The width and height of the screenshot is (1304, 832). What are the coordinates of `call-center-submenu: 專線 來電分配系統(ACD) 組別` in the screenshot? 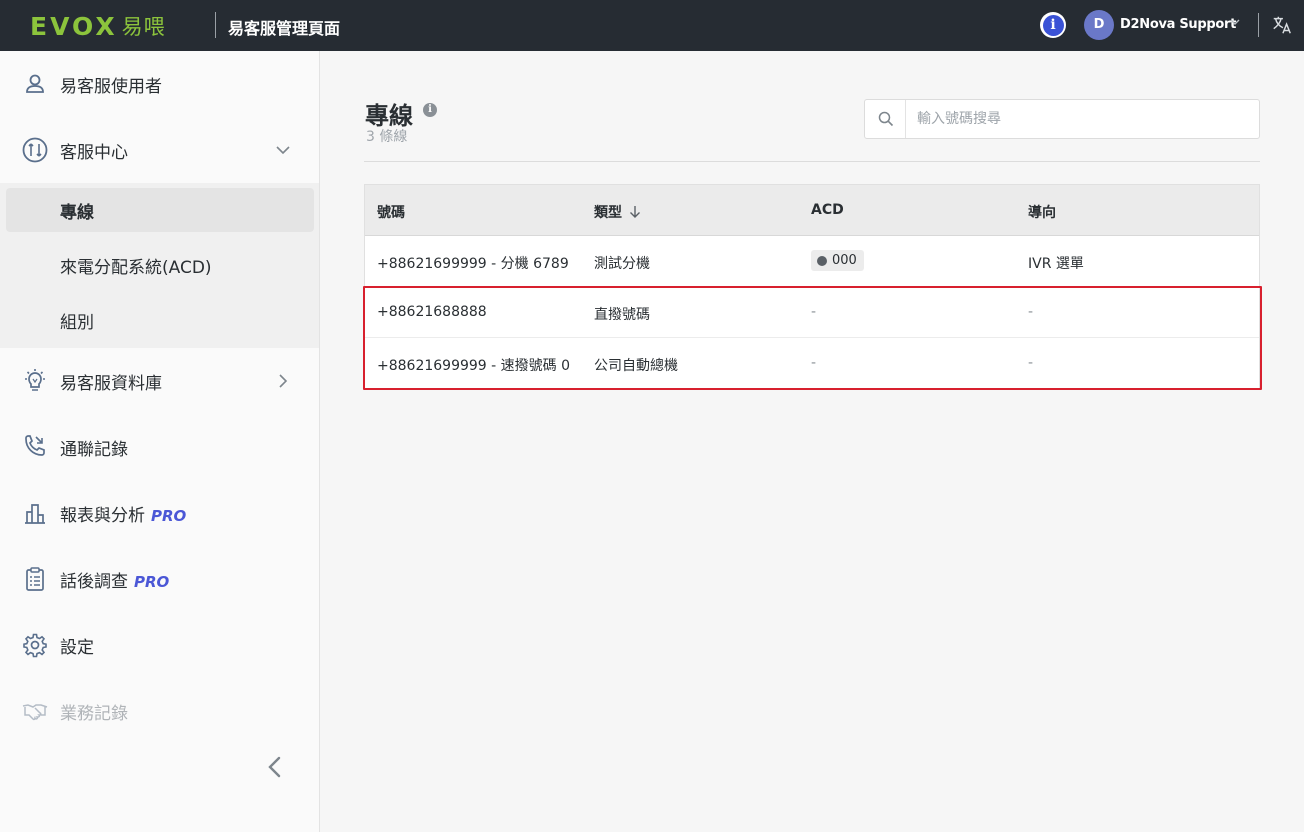 It's located at (159, 265).